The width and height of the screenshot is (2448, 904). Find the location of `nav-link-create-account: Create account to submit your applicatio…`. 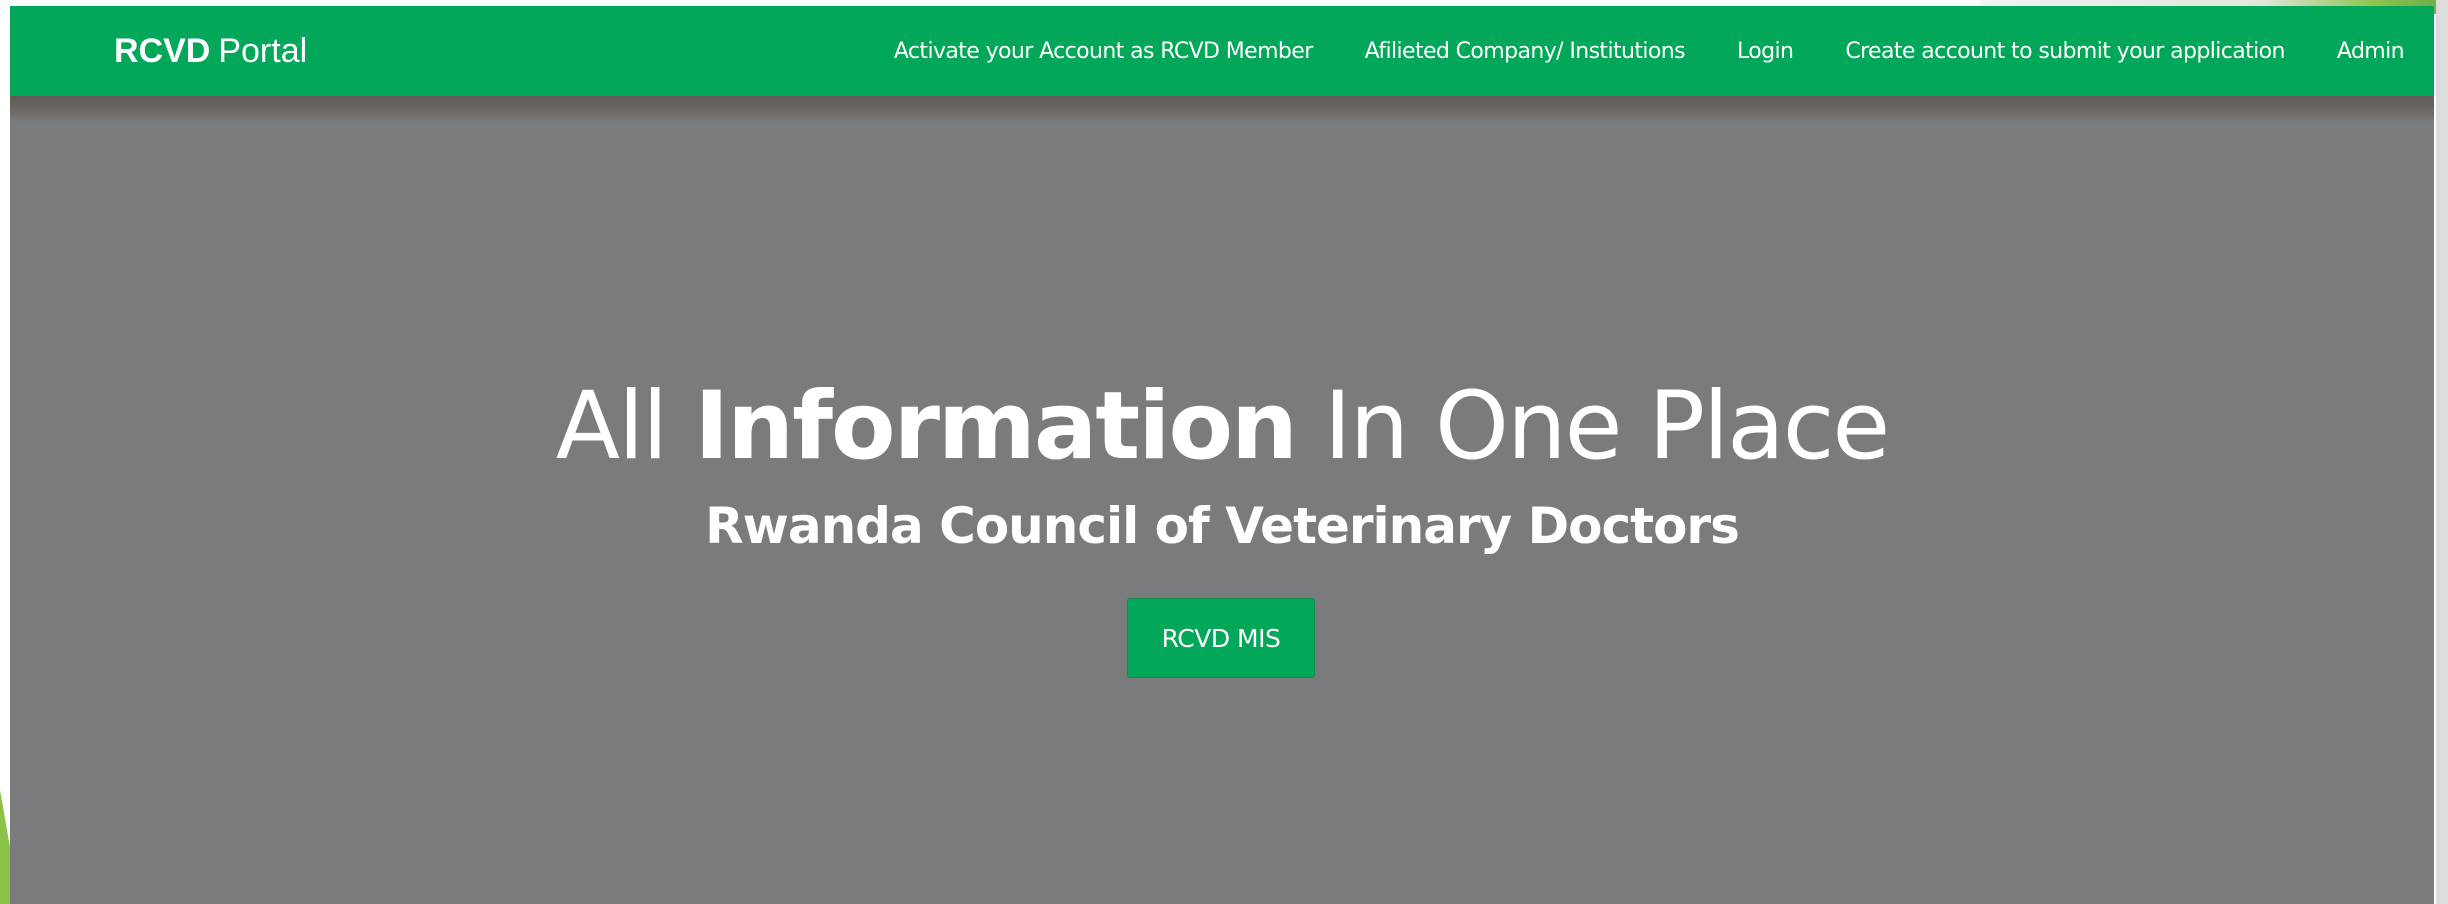

nav-link-create-account: Create account to submit your applicatio… is located at coordinates (2065, 51).